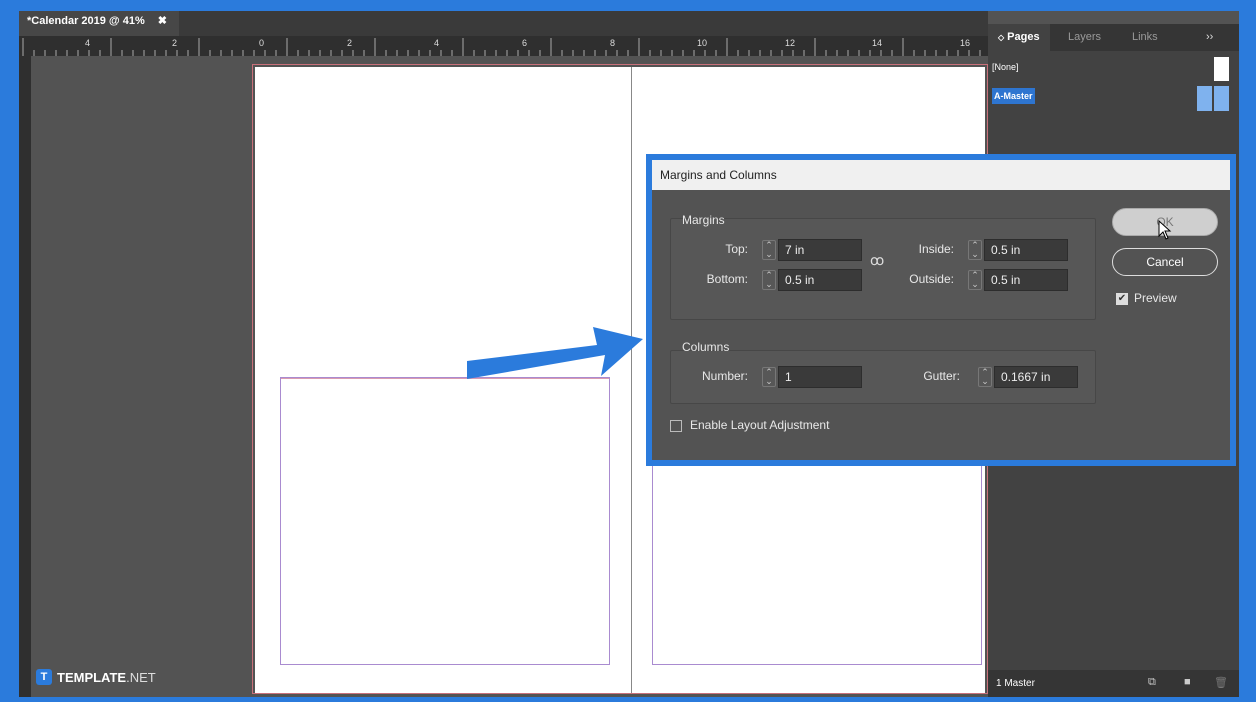 This screenshot has height=702, width=1256. Describe the element at coordinates (975, 280) in the screenshot. I see `outside-stepper: ⌃ ⌄` at that location.